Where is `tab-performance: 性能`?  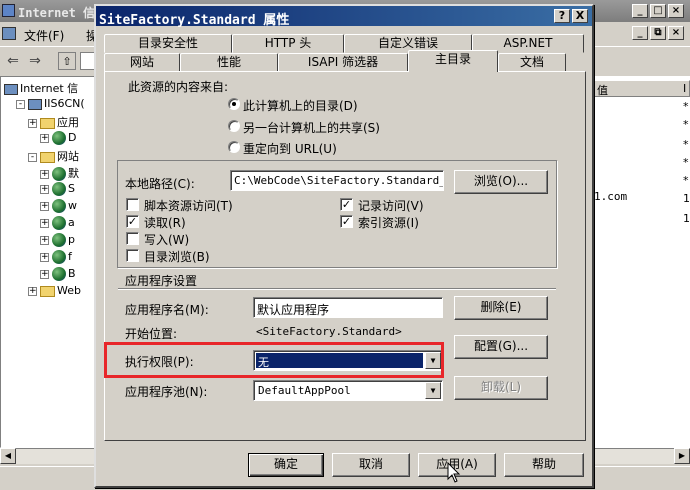 tab-performance: 性能 is located at coordinates (229, 62).